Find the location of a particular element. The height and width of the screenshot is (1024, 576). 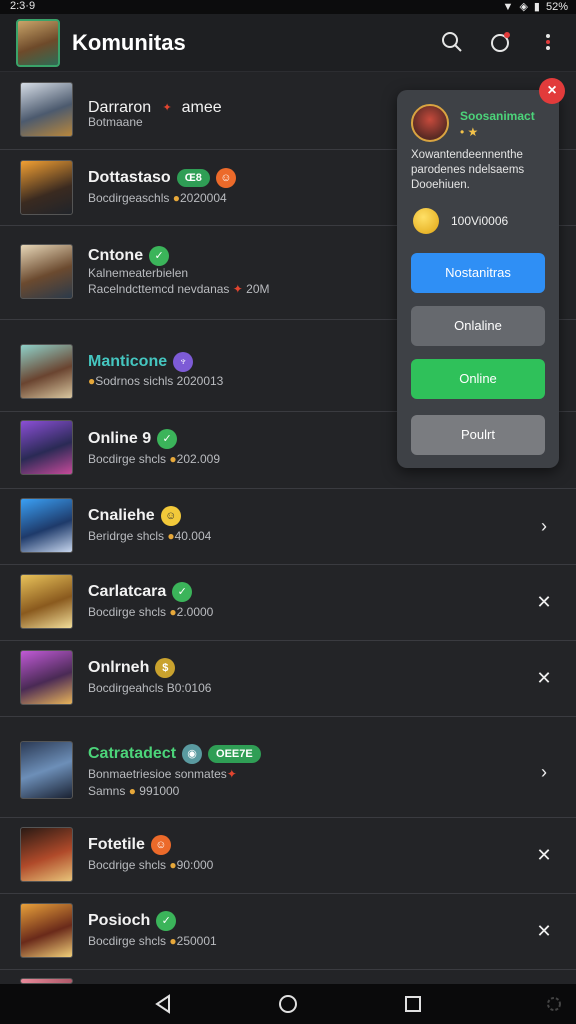

more-icon is located at coordinates (548, 42).